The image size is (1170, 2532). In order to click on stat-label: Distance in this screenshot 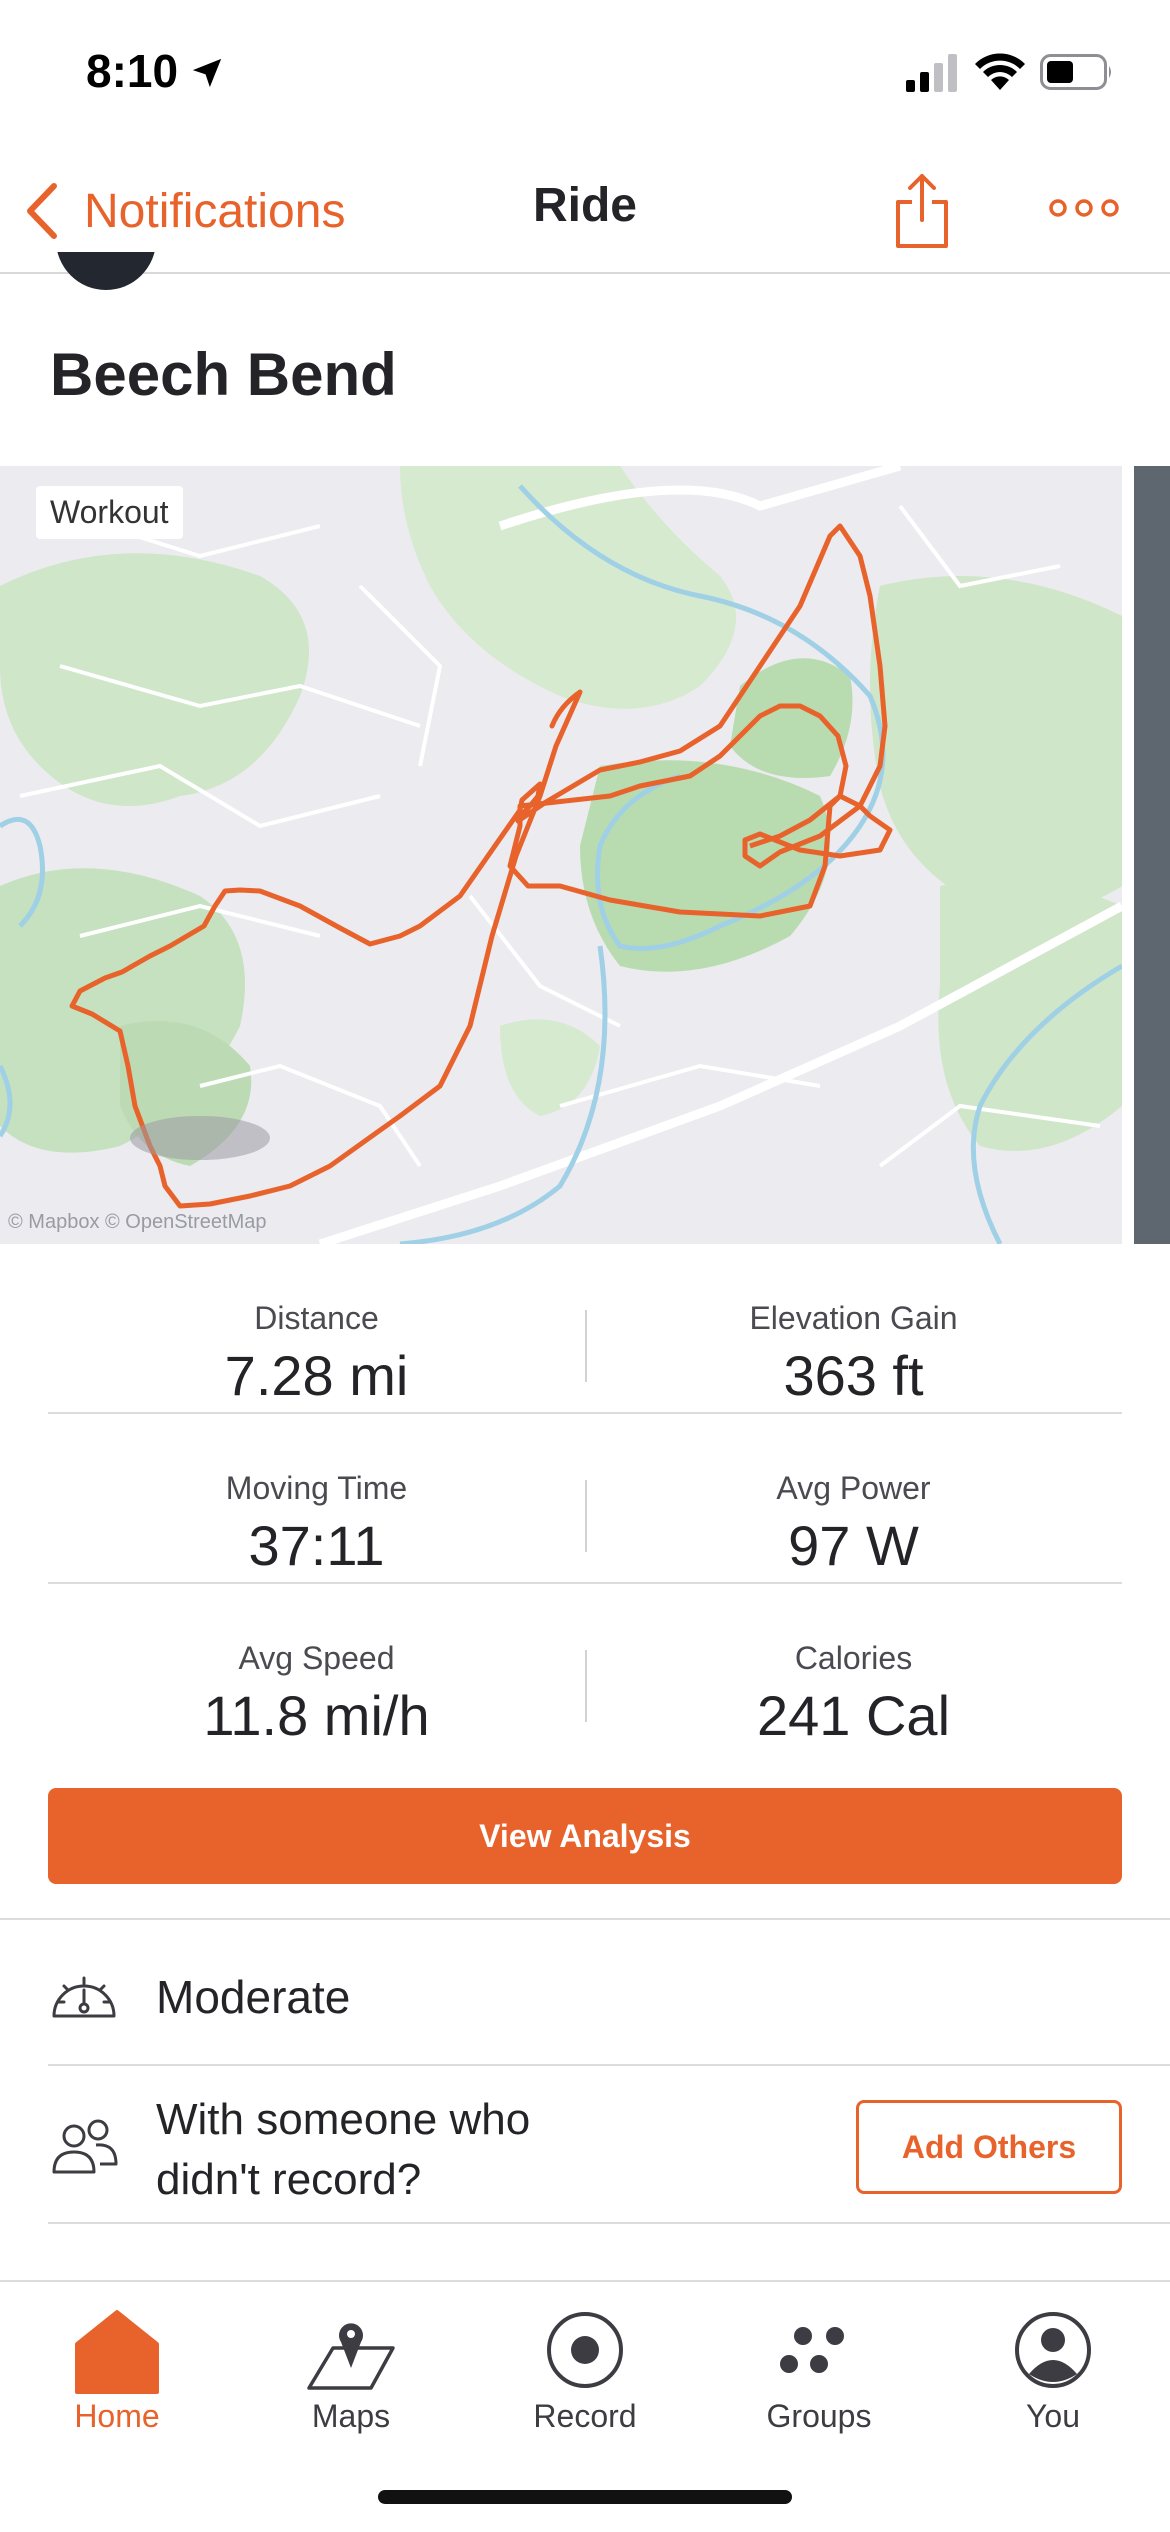, I will do `click(316, 1318)`.